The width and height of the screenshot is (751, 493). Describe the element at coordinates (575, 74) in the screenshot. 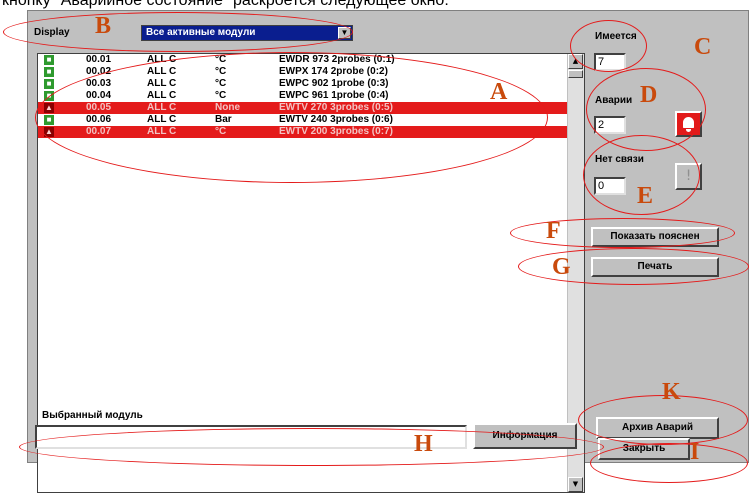

I see `scroll-thumb` at that location.